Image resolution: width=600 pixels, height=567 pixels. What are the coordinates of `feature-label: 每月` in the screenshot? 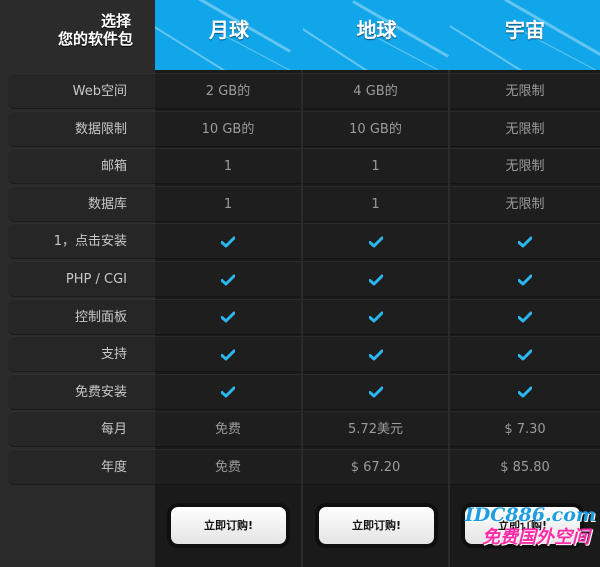 It's located at (81, 429).